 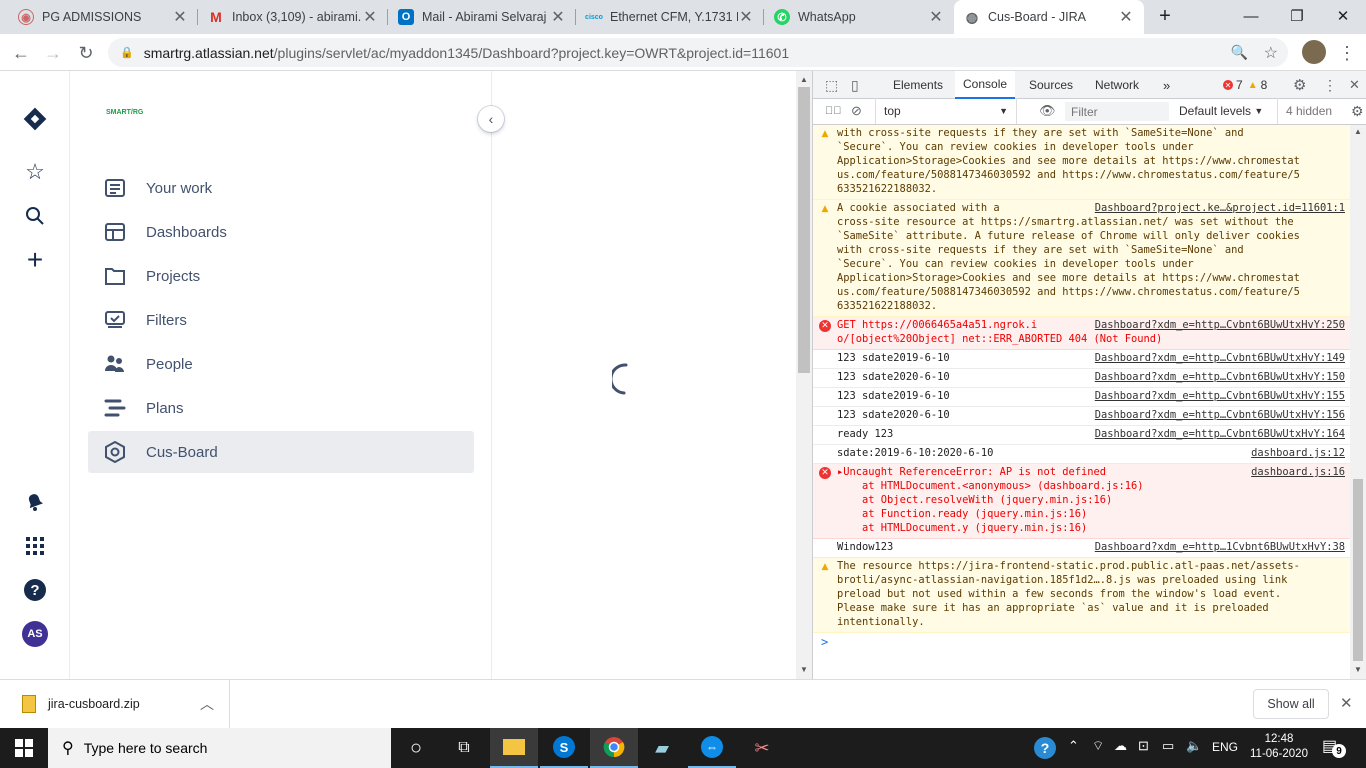 What do you see at coordinates (1346, 703) in the screenshot?
I see `close-download-bar-icon: ✕` at bounding box center [1346, 703].